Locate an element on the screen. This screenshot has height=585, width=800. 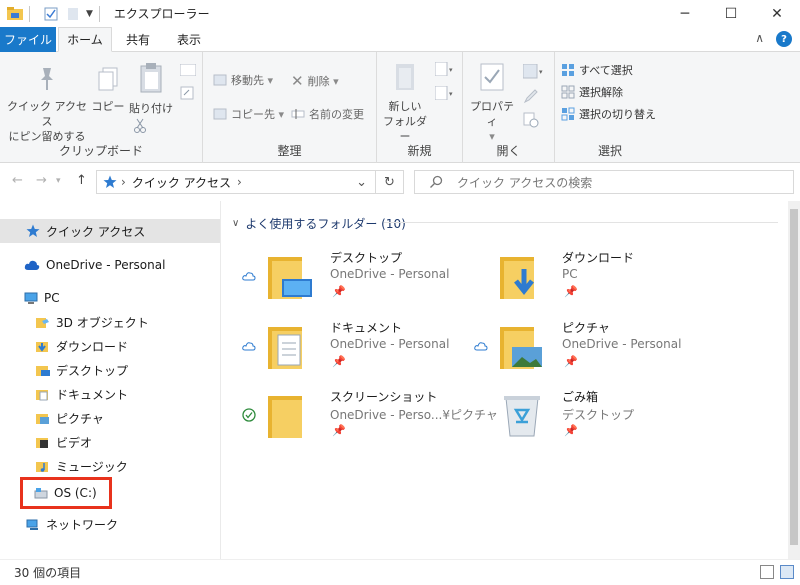
separator is located at coordinates (99, 13).